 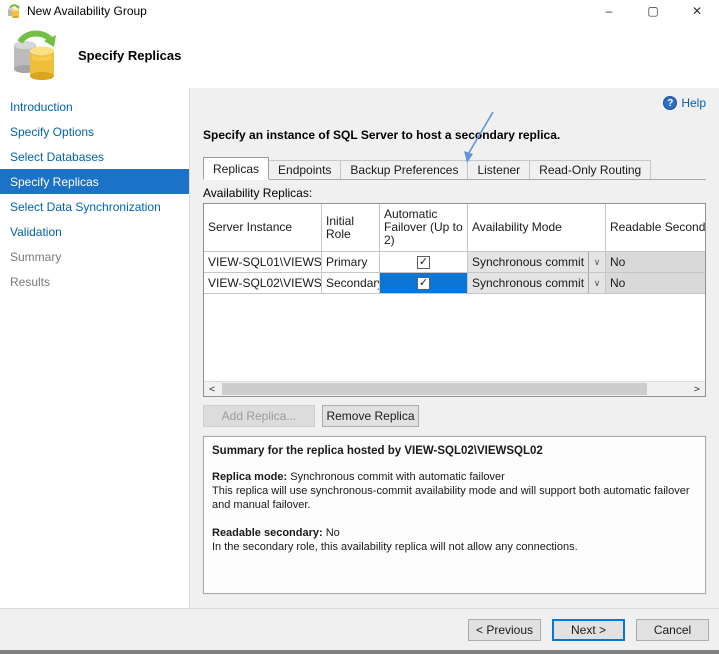 I want to click on wizard-header: Specify Replicas, so click(x=359, y=55).